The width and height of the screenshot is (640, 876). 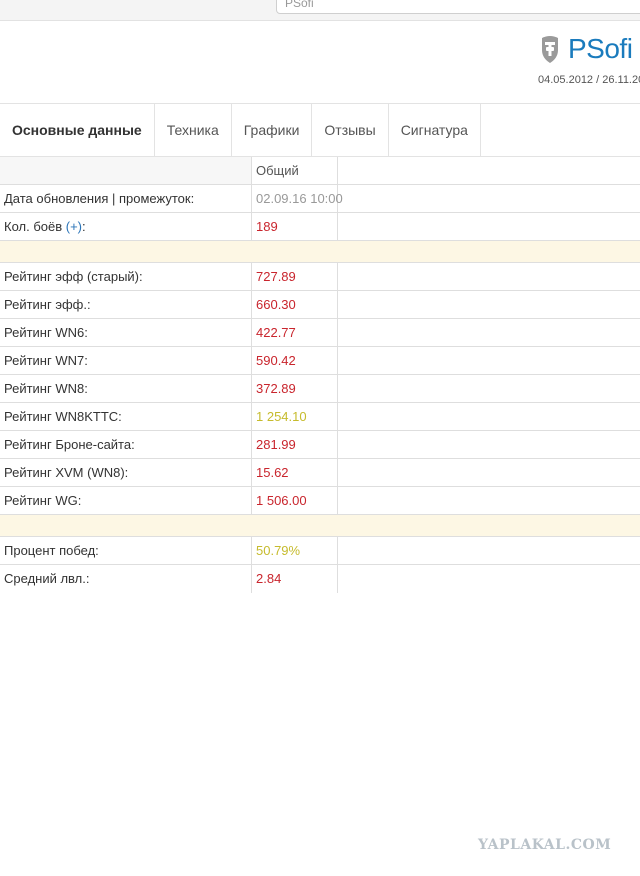 I want to click on table-row-winrate: Процент побед: 50.79%, so click(x=320, y=551).